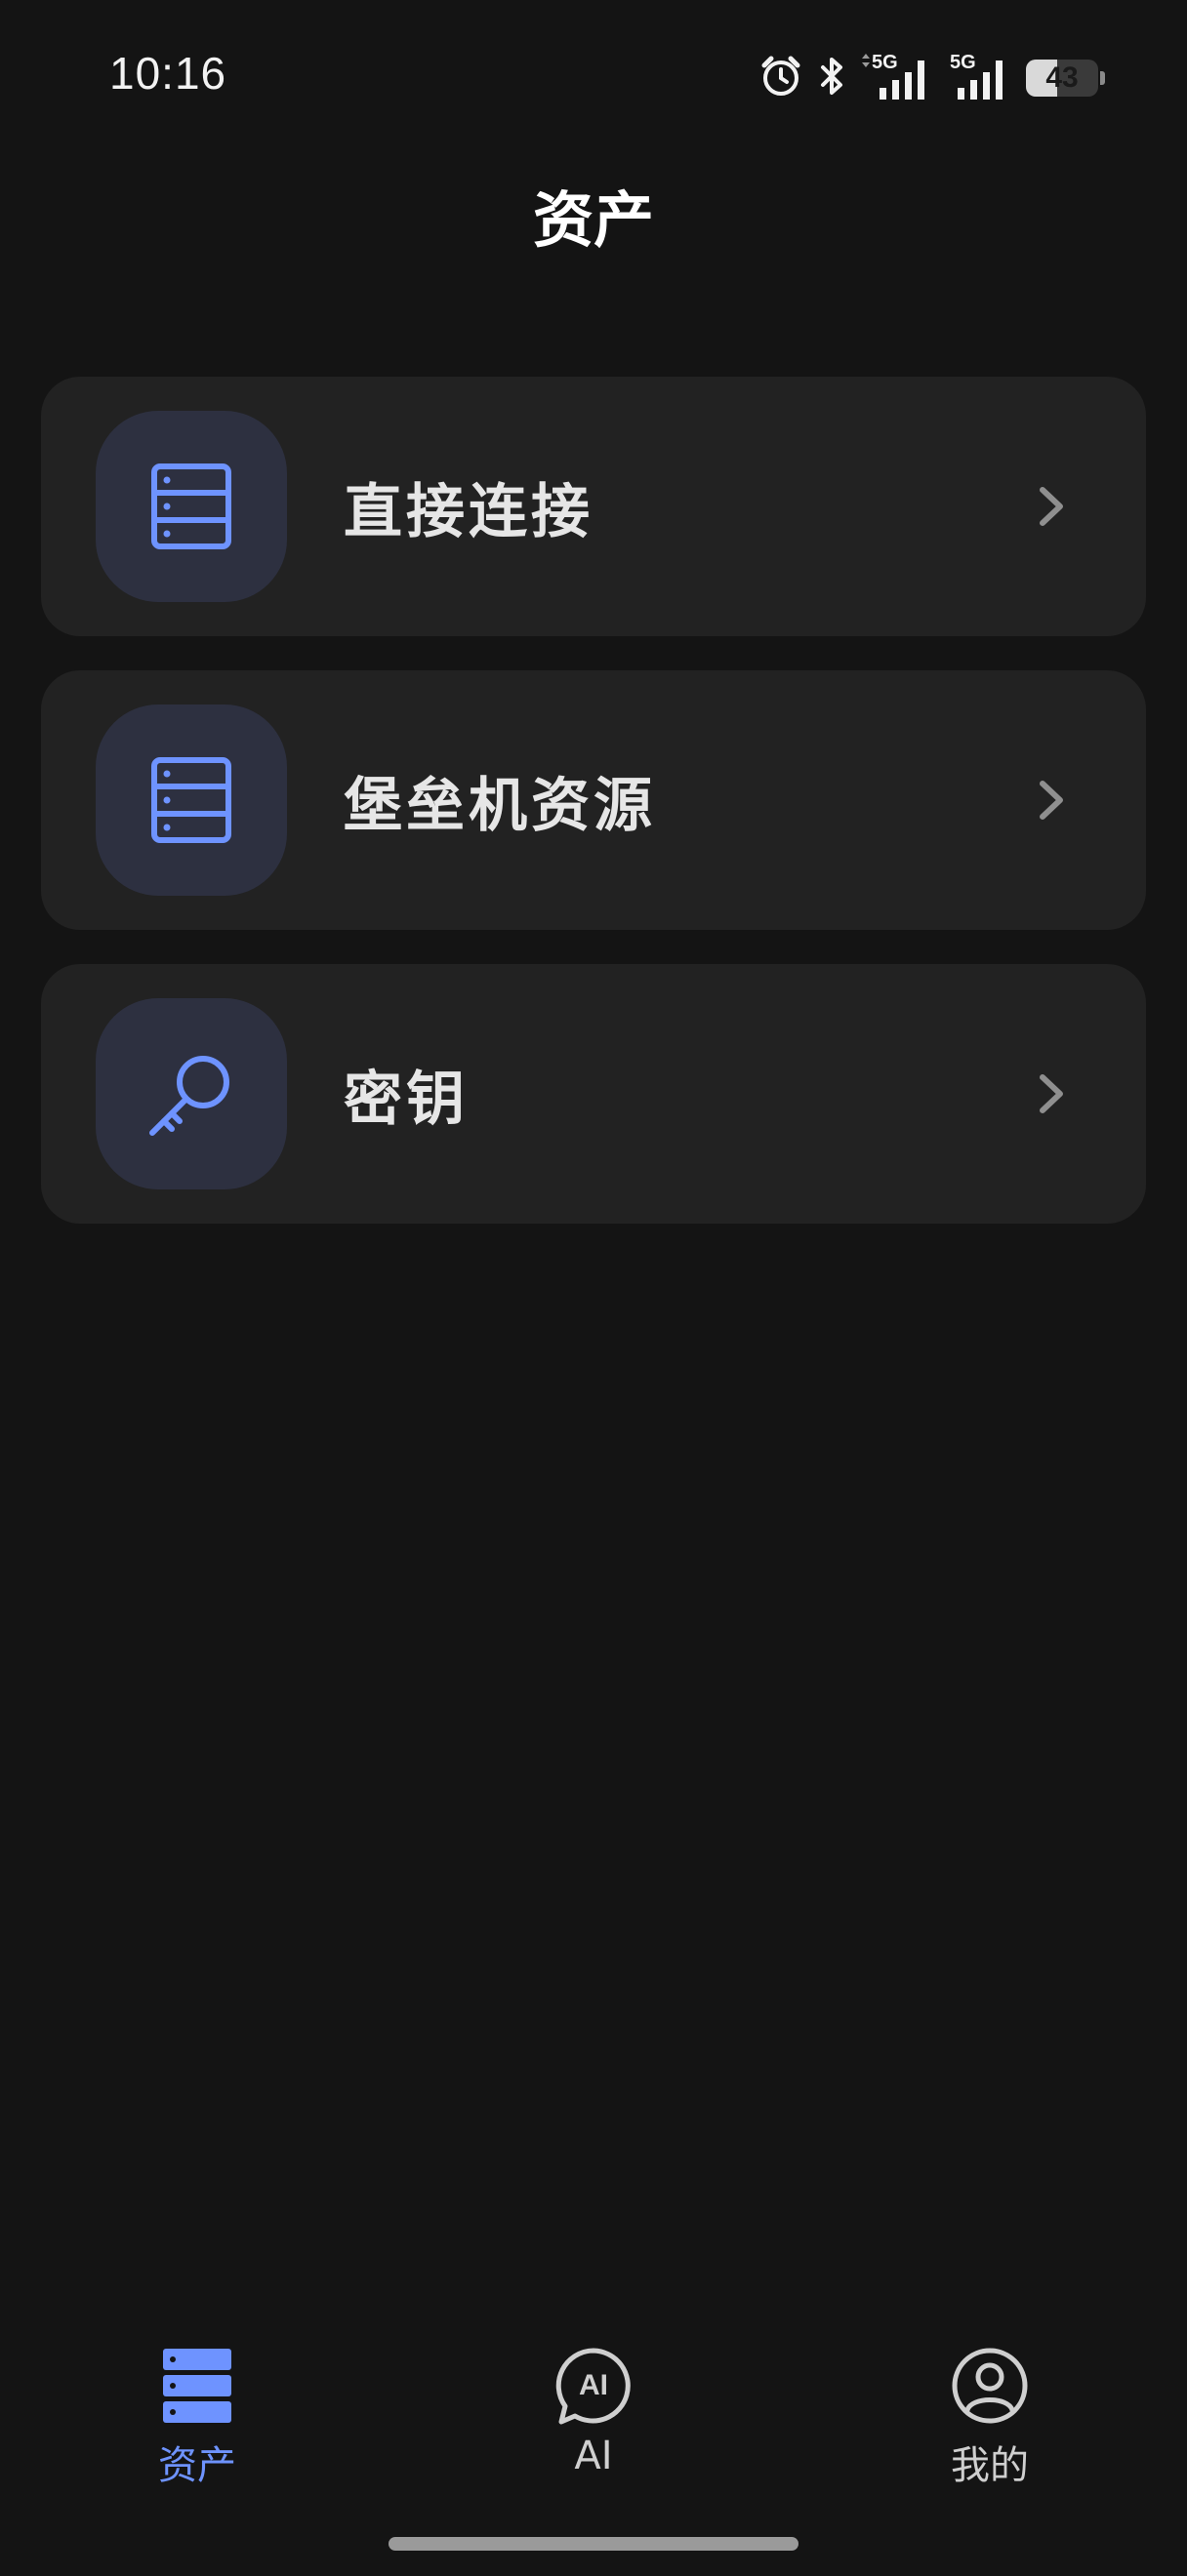  I want to click on page-title: 资产, so click(593, 220).